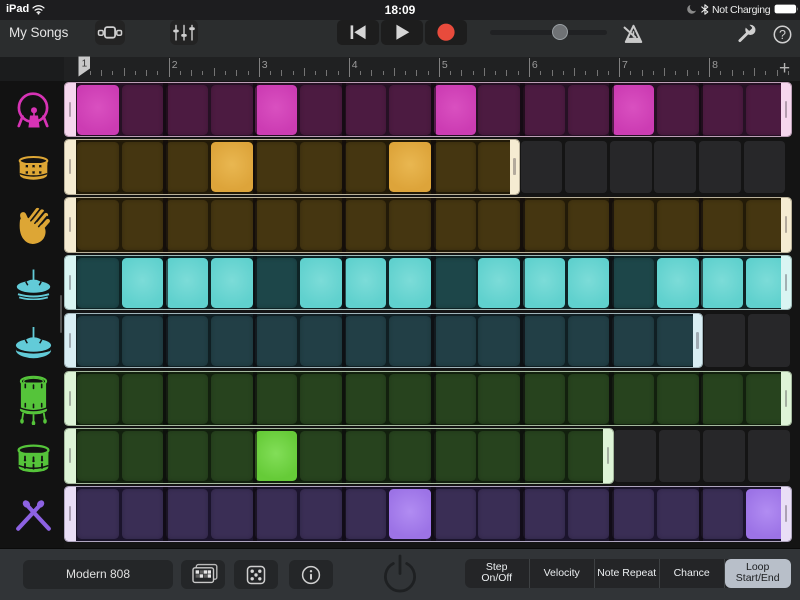 This screenshot has width=800, height=600. Describe the element at coordinates (85, 63) in the screenshot. I see `svg-text: 1` at that location.